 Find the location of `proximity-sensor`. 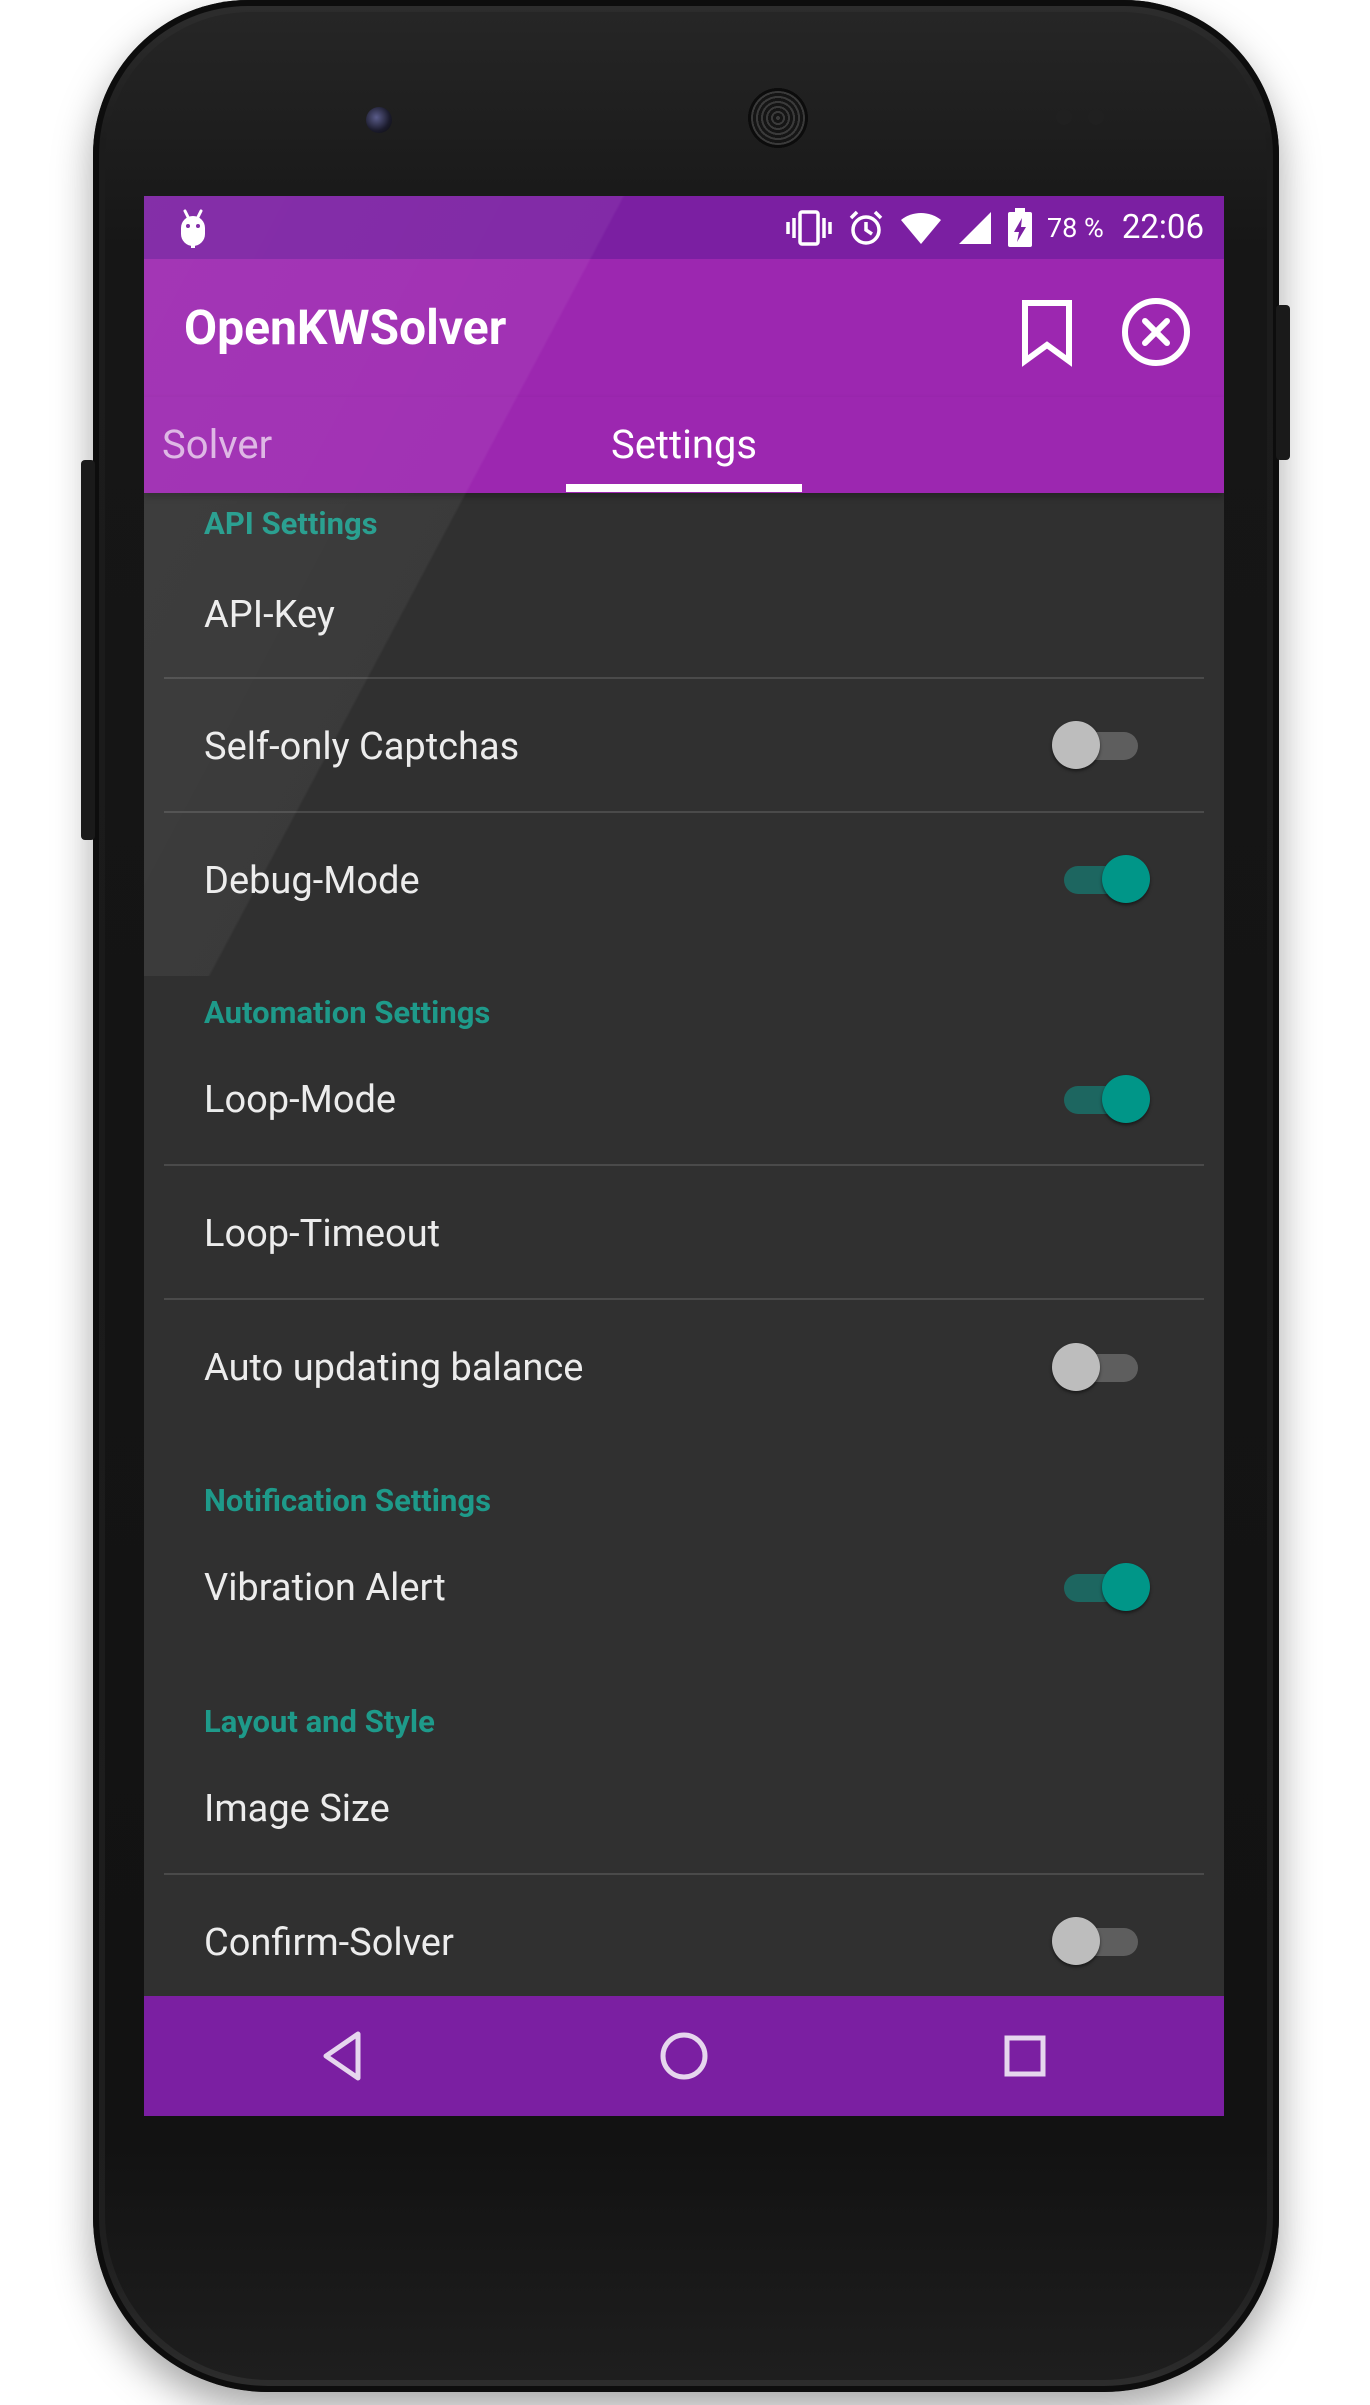

proximity-sensor is located at coordinates (1064, 117).